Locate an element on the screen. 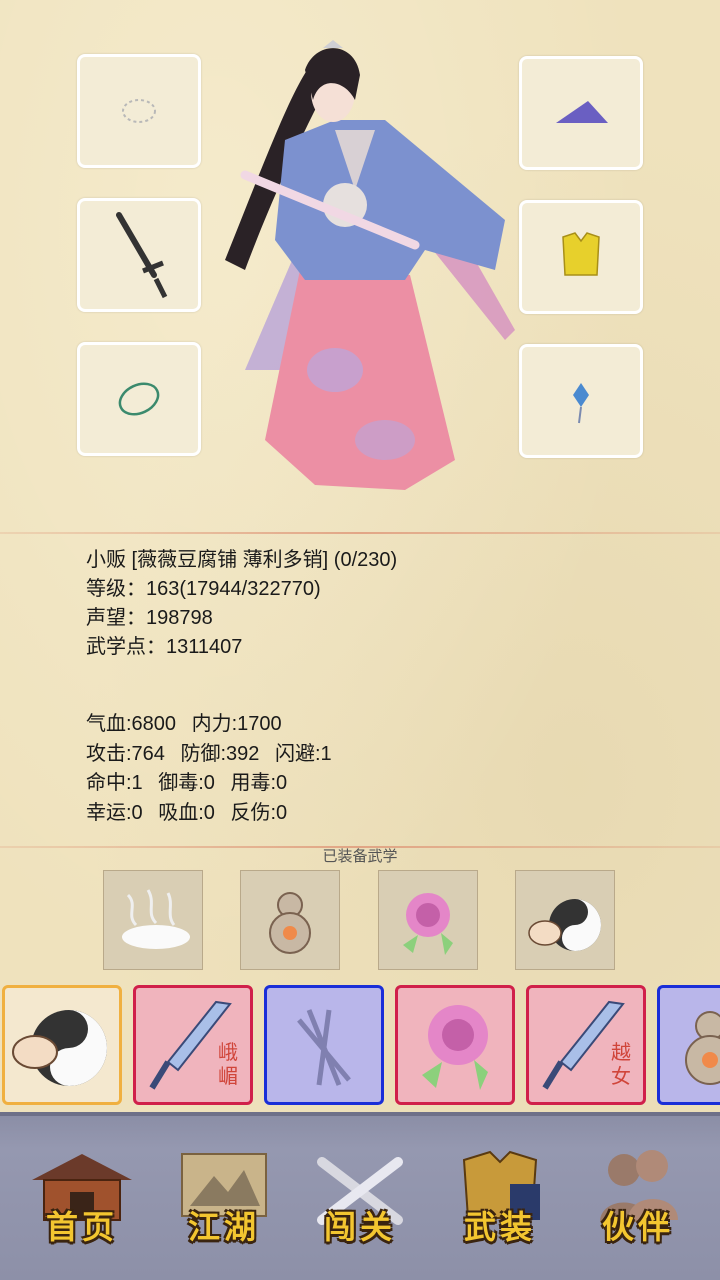 The width and height of the screenshot is (720, 1280). sword-icon is located at coordinates (142, 255).